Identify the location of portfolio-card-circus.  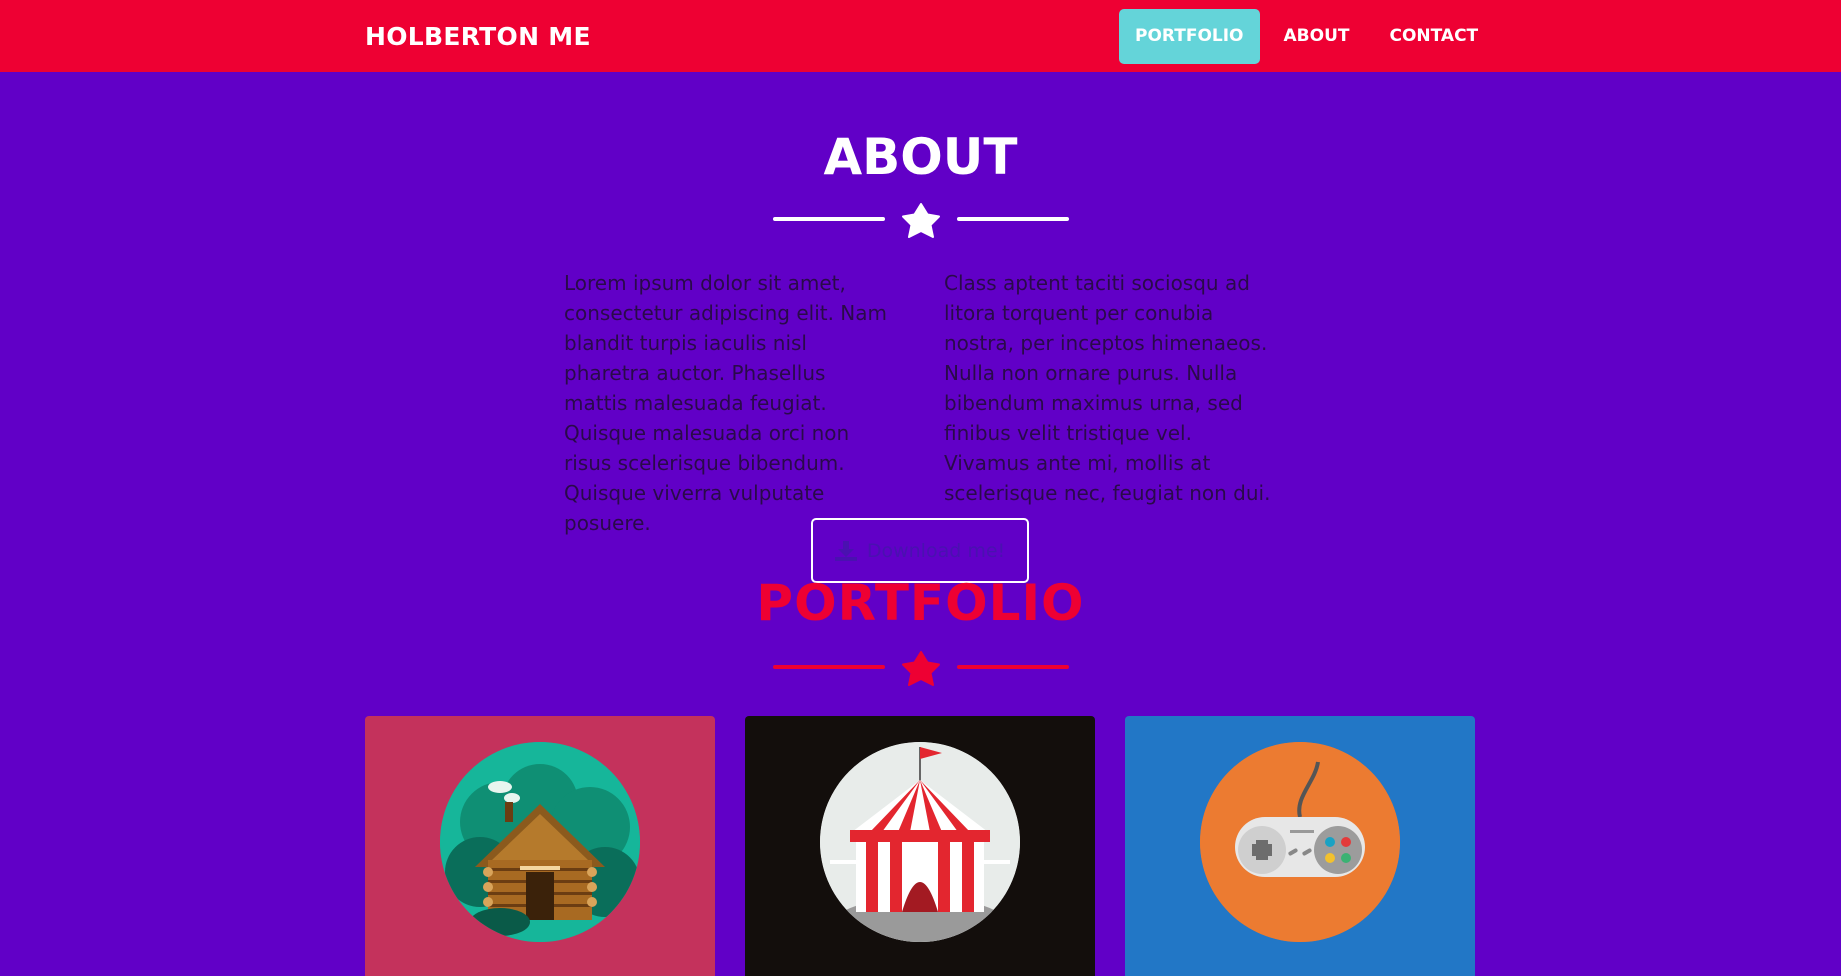
(920, 846).